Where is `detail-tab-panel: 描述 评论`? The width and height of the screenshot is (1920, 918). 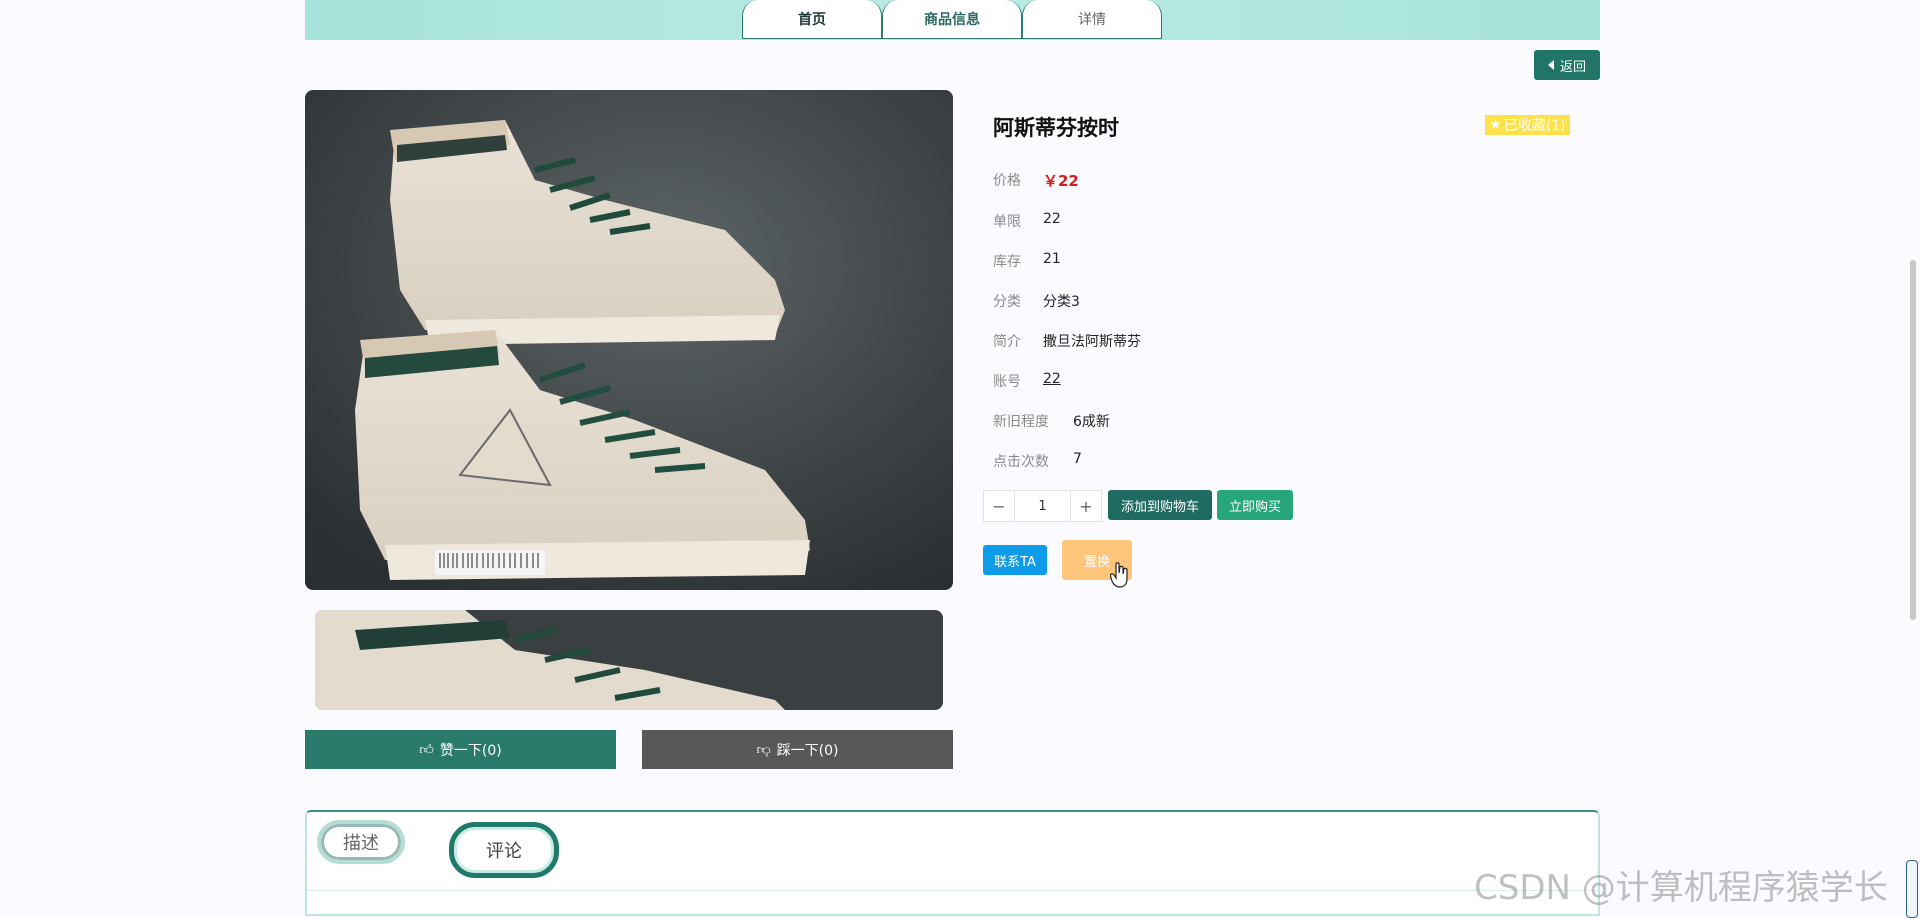 detail-tab-panel: 描述 评论 is located at coordinates (952, 863).